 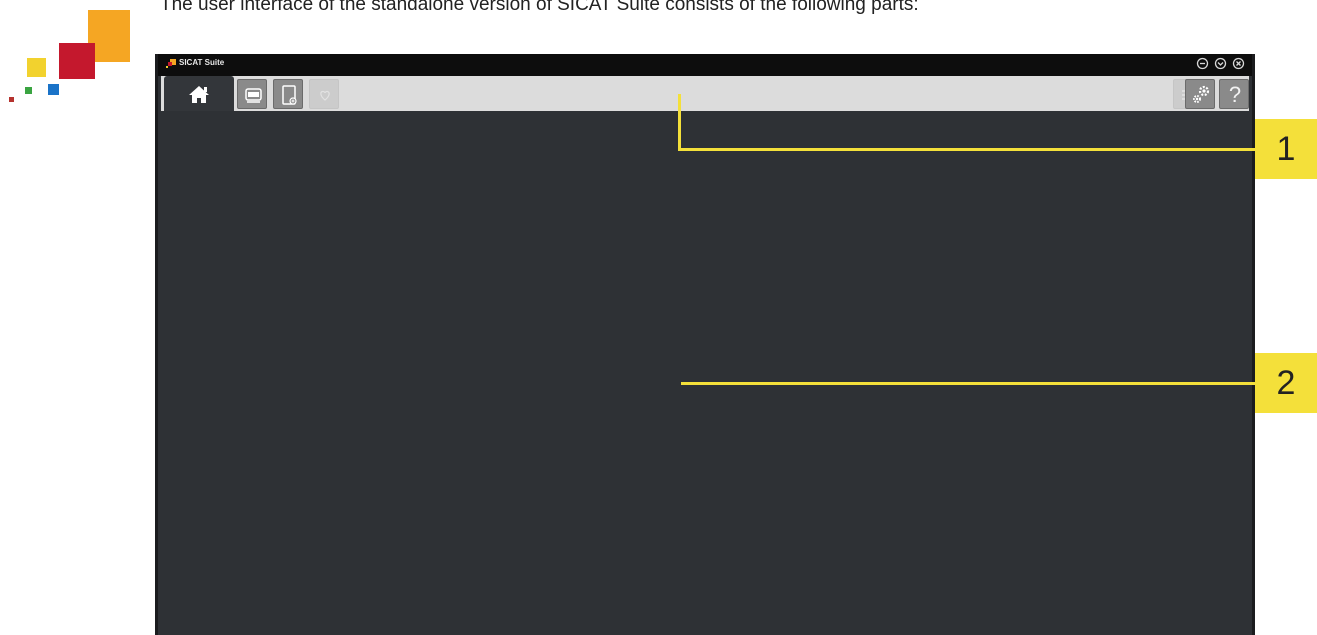 I want to click on heart-icon, so click(x=325, y=95).